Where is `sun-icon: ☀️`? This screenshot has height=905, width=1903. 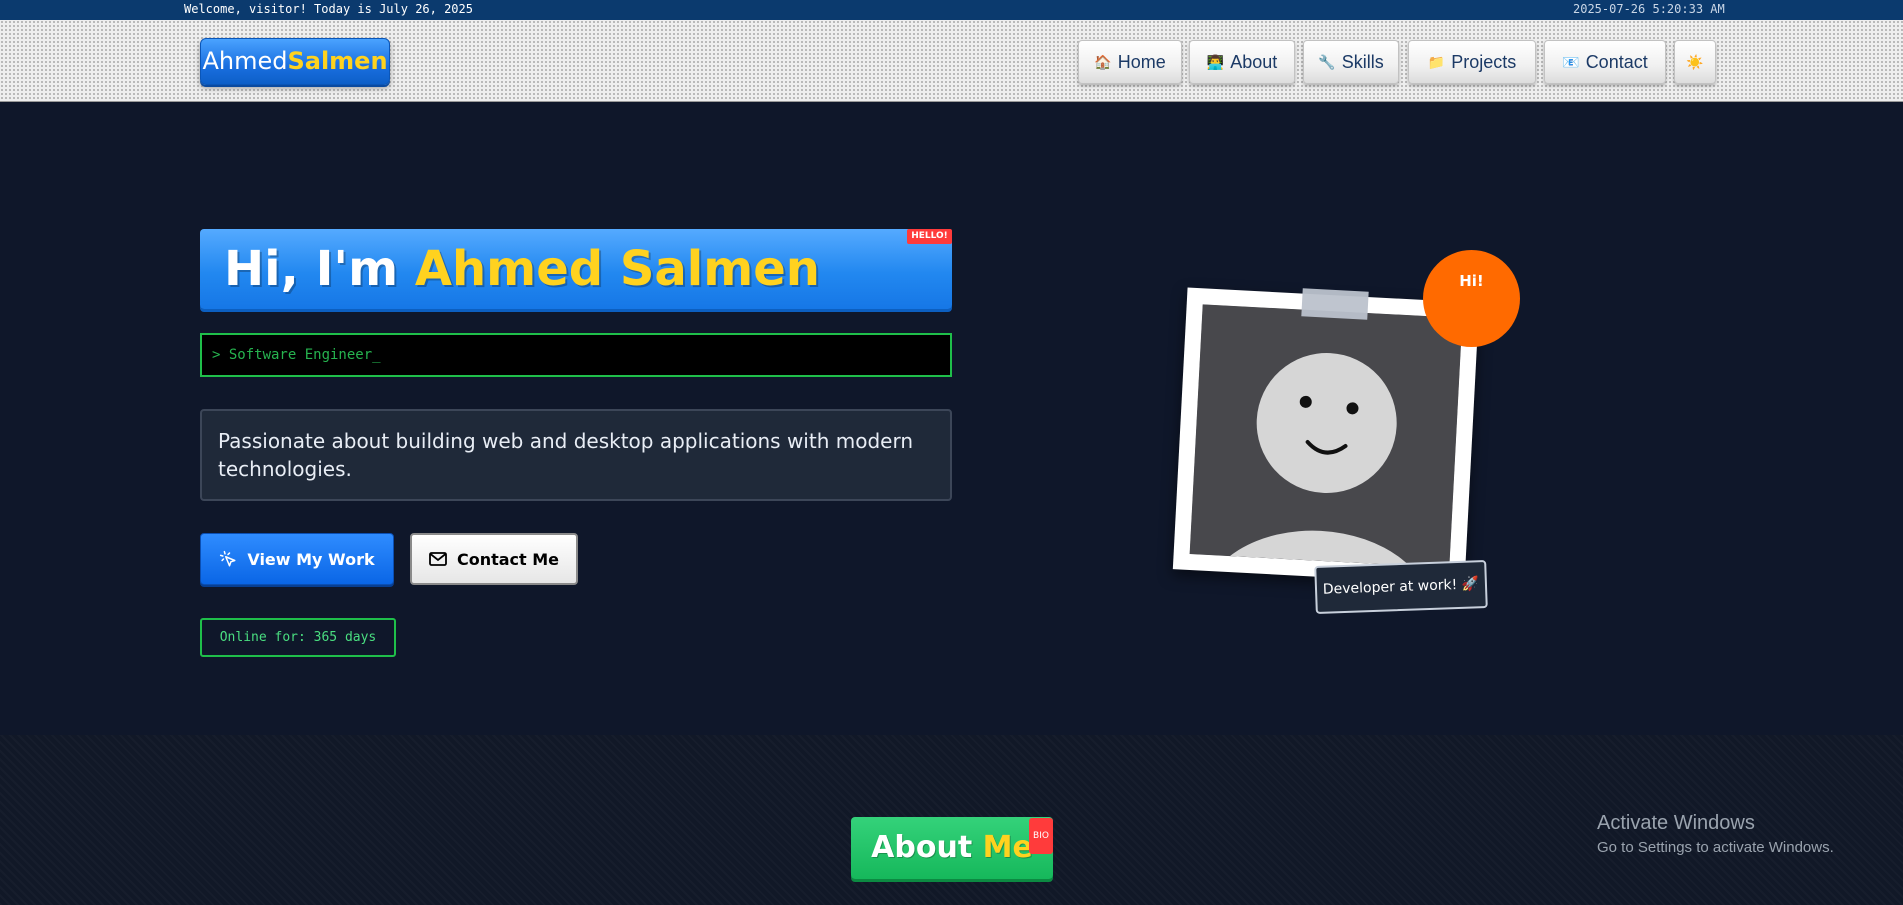
sun-icon: ☀️ is located at coordinates (1695, 61).